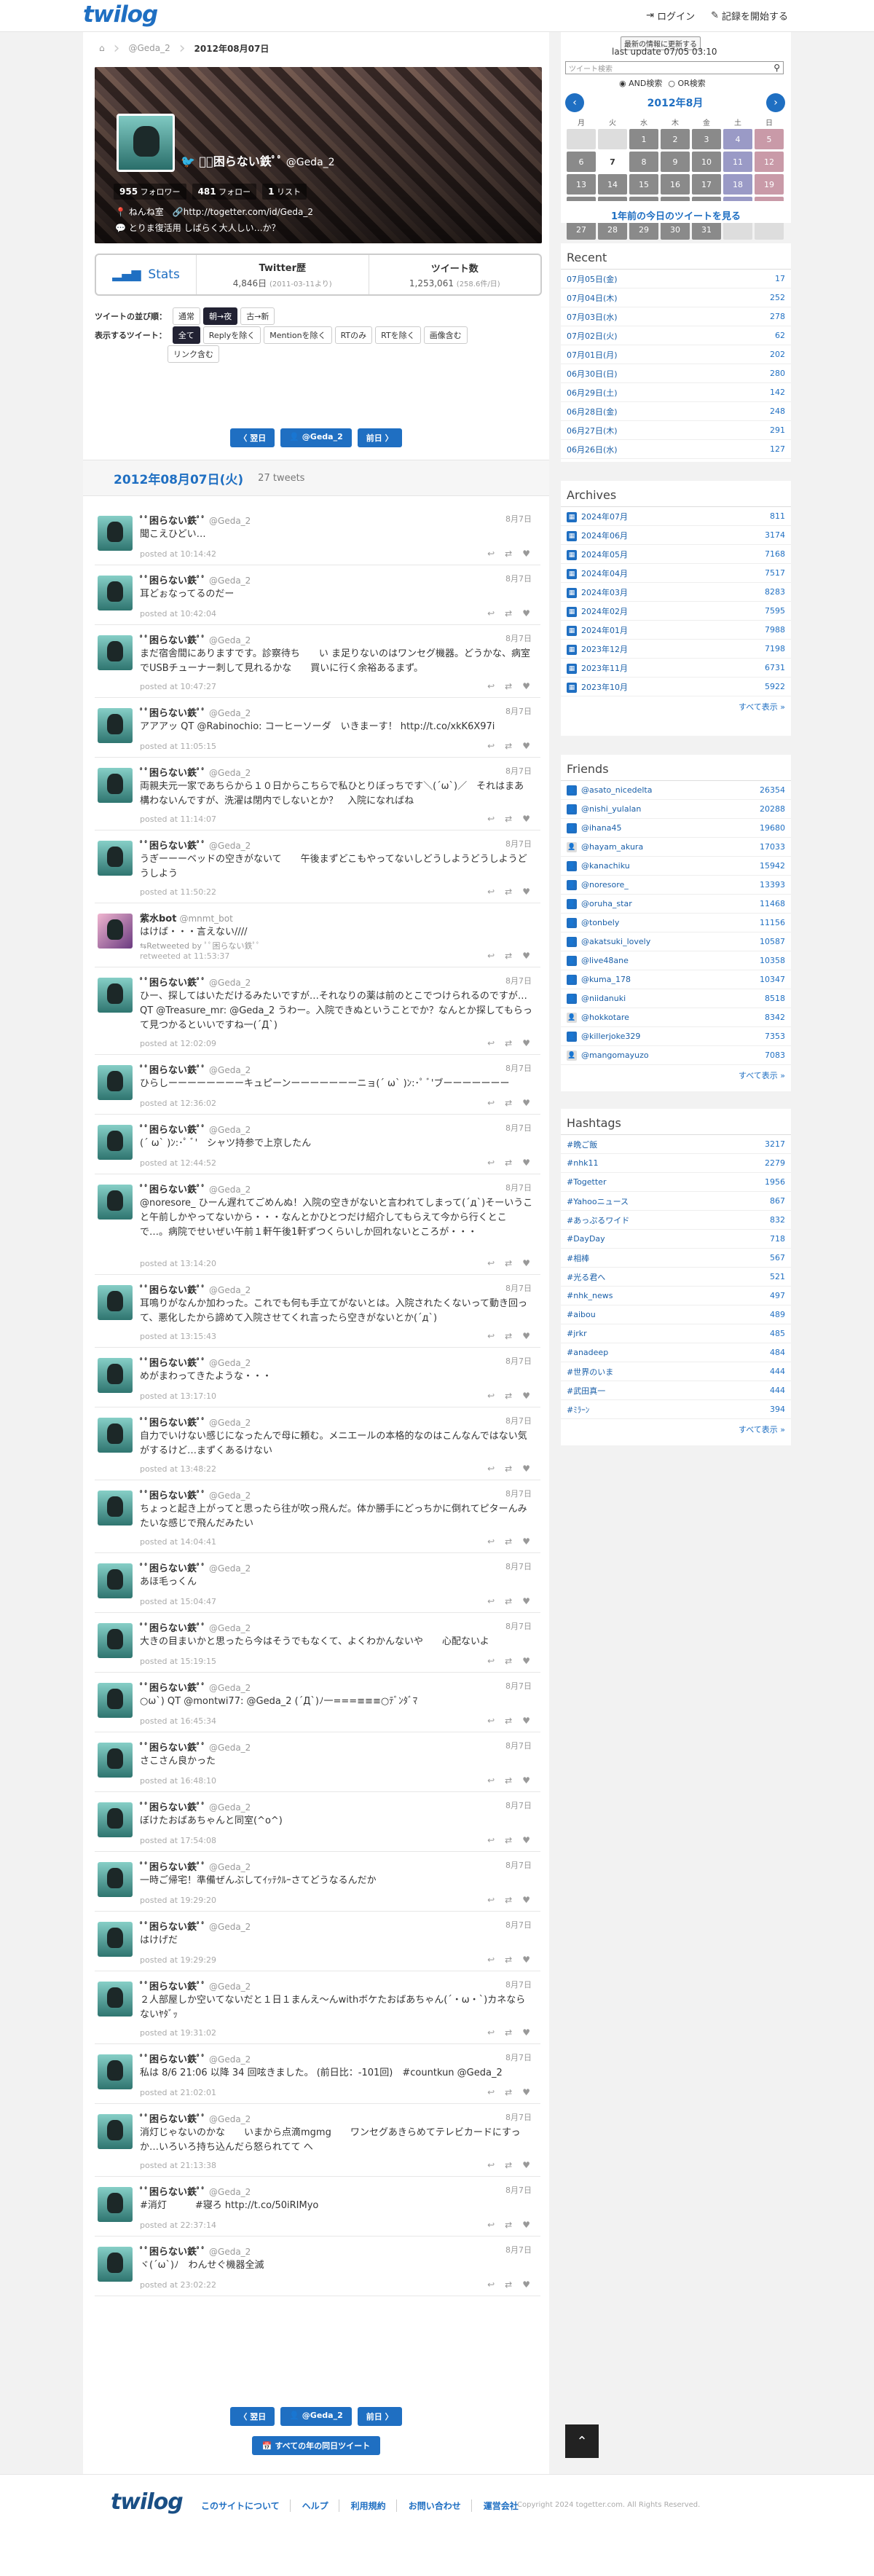 The width and height of the screenshot is (874, 2576). What do you see at coordinates (178, 1103) in the screenshot?
I see `tweet-posted-time: posted at 12:36:02` at bounding box center [178, 1103].